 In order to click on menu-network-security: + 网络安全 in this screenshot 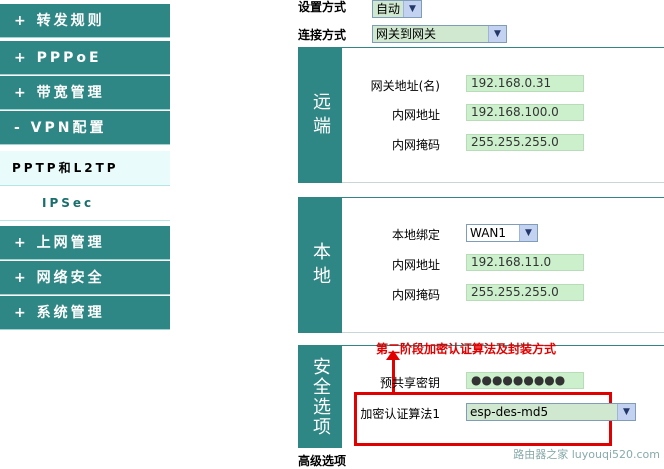, I will do `click(85, 278)`.